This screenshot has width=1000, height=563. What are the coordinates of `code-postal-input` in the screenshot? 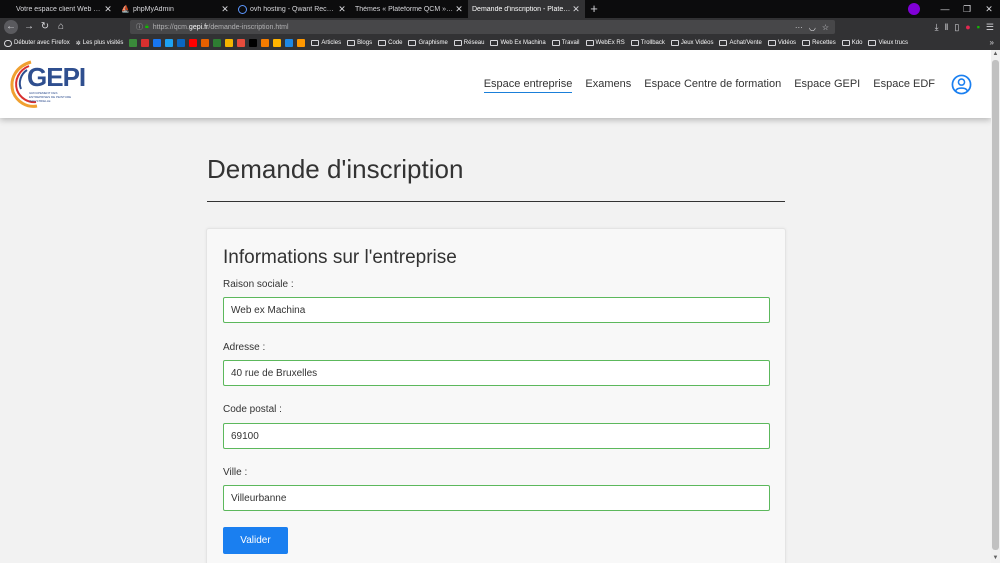 It's located at (496, 436).